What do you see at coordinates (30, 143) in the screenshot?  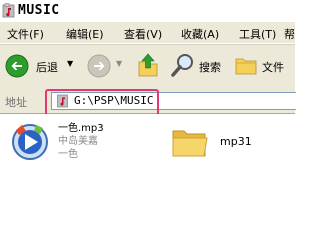 I see `windows-media-audio-icon` at bounding box center [30, 143].